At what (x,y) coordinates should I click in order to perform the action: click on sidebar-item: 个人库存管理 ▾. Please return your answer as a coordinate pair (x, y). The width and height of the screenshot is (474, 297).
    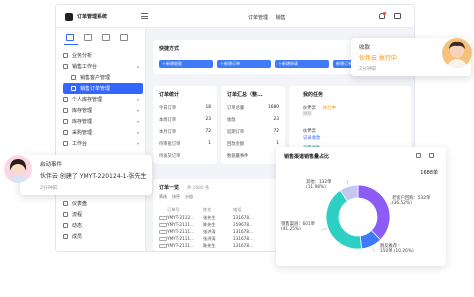
    Looking at the image, I should click on (103, 99).